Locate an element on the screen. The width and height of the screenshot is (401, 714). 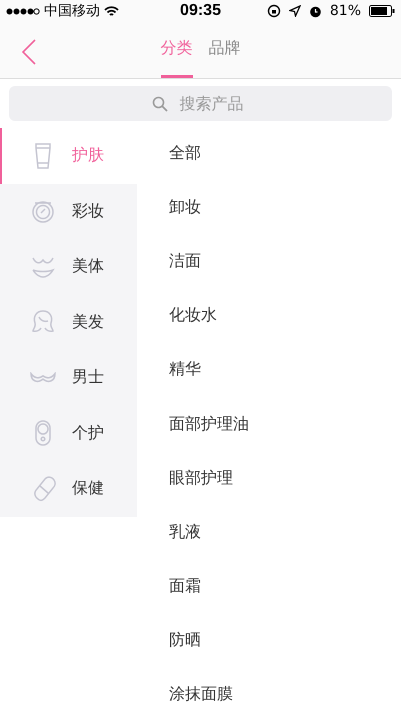
subcategory-item: 化妆水 is located at coordinates (193, 315).